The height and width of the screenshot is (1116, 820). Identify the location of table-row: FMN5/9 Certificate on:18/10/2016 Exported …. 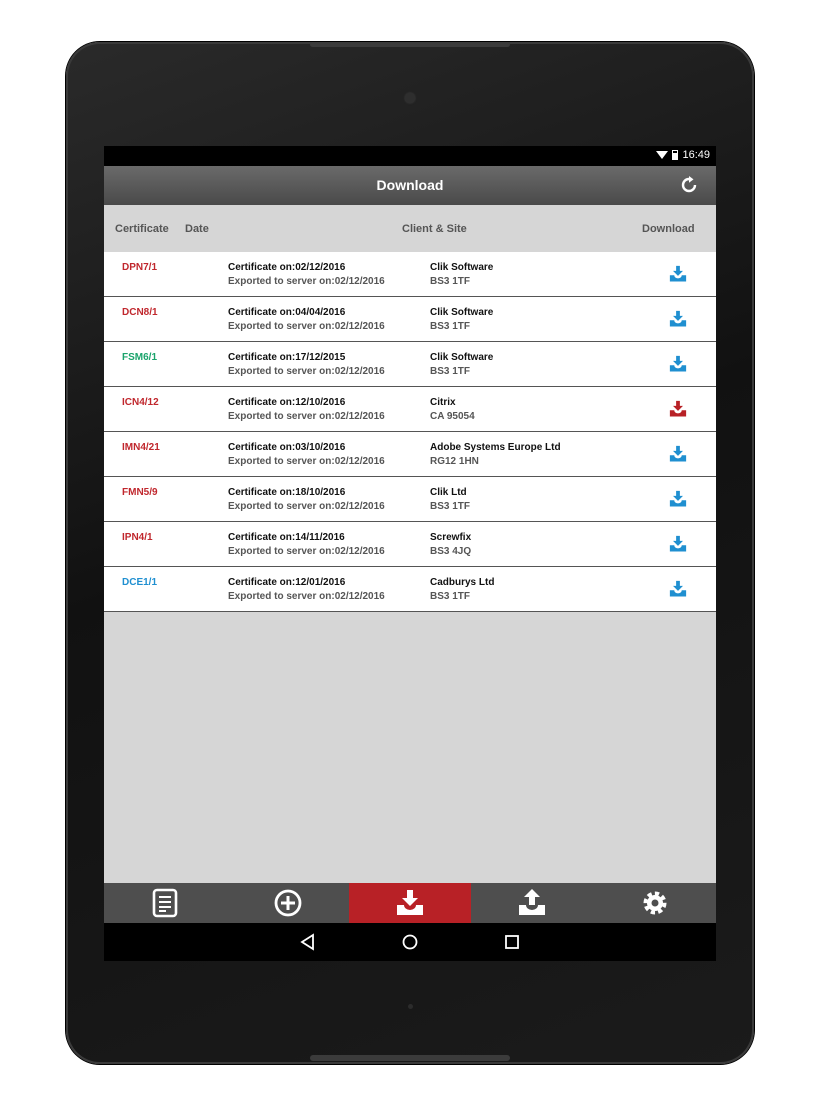
(410, 499).